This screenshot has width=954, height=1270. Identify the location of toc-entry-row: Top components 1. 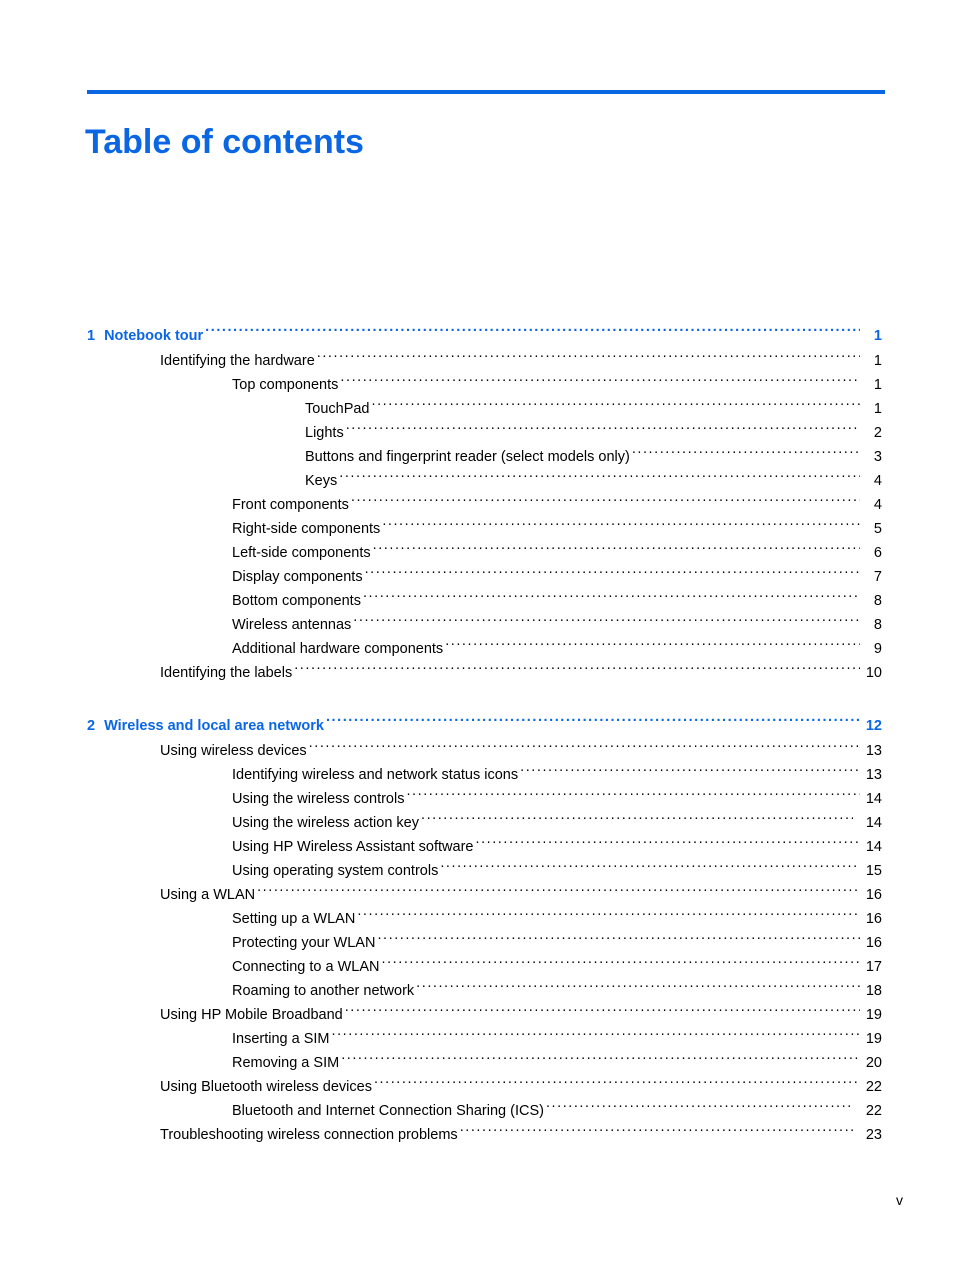
(484, 385).